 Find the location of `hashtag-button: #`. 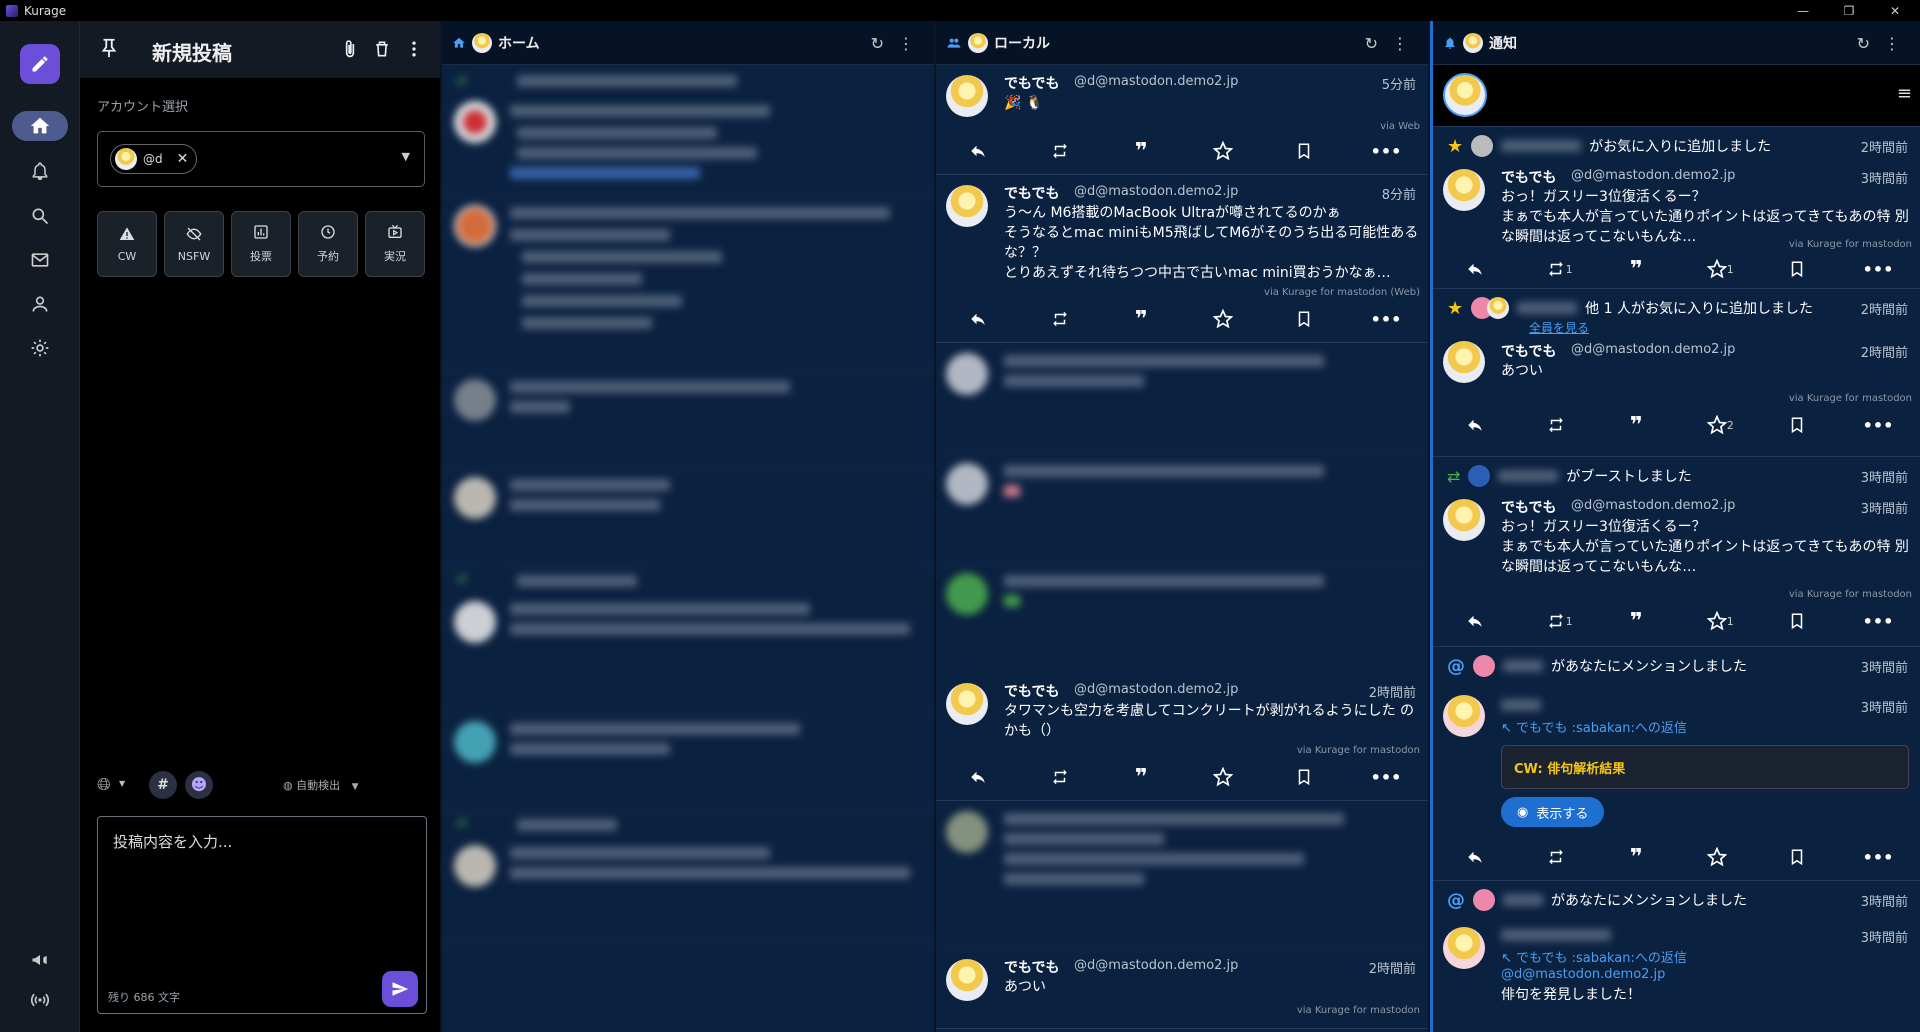

hashtag-button: # is located at coordinates (163, 785).